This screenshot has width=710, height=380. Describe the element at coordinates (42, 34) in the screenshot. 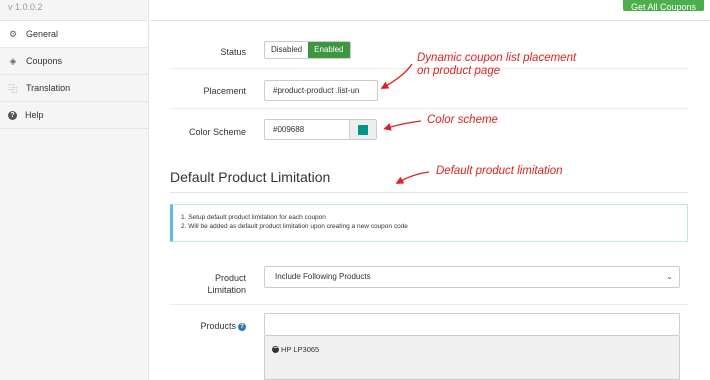

I see `sidebar-item-label: General` at that location.